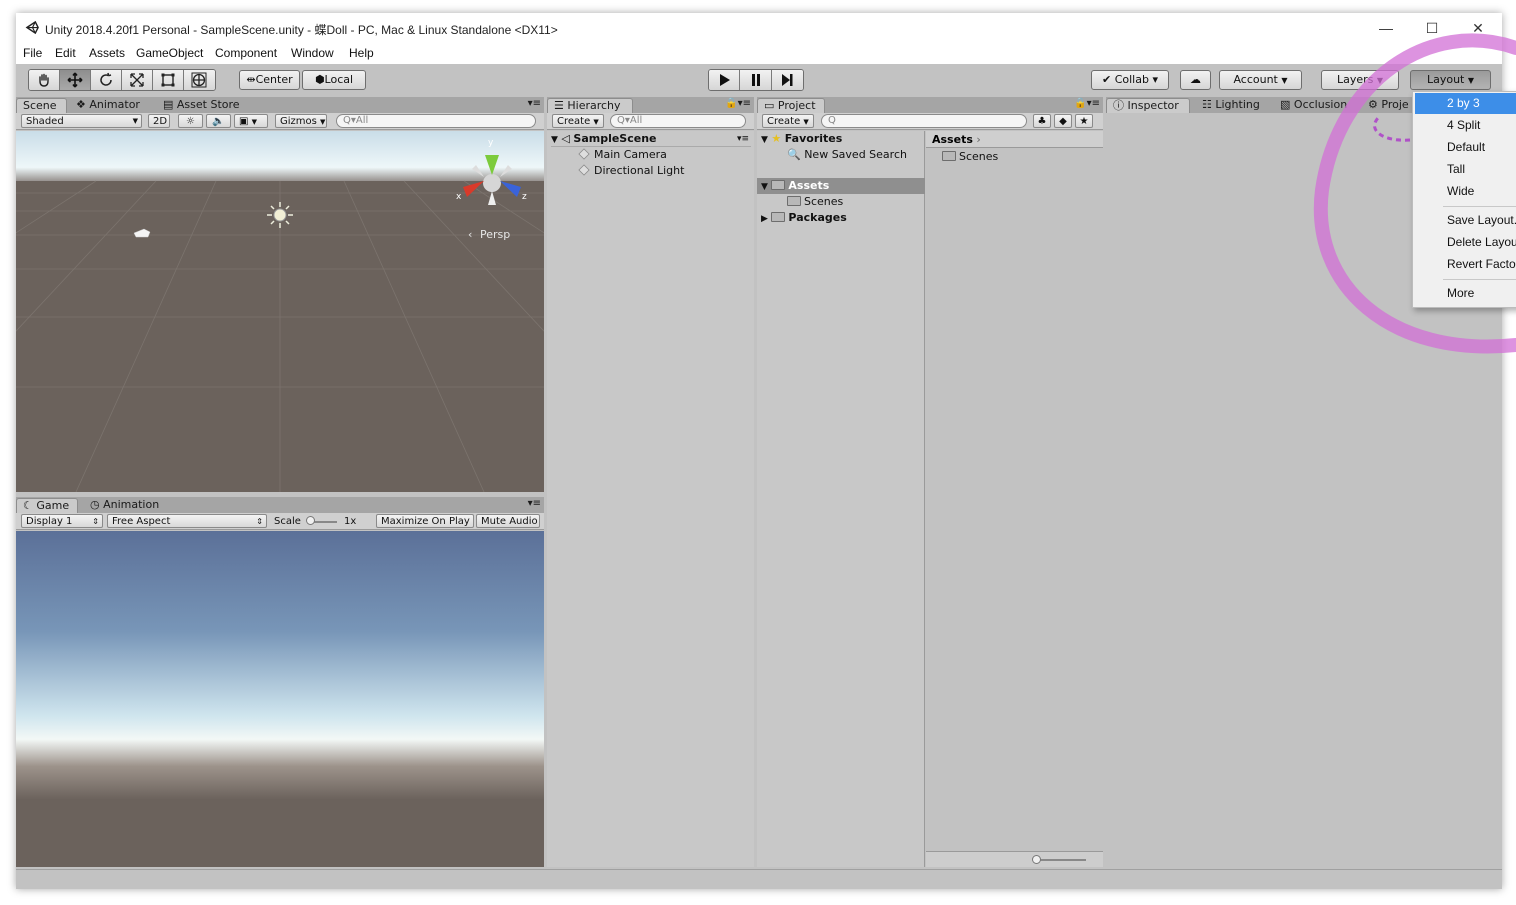  Describe the element at coordinates (1465, 242) in the screenshot. I see `layout-option-delete: Delete Layout` at that location.